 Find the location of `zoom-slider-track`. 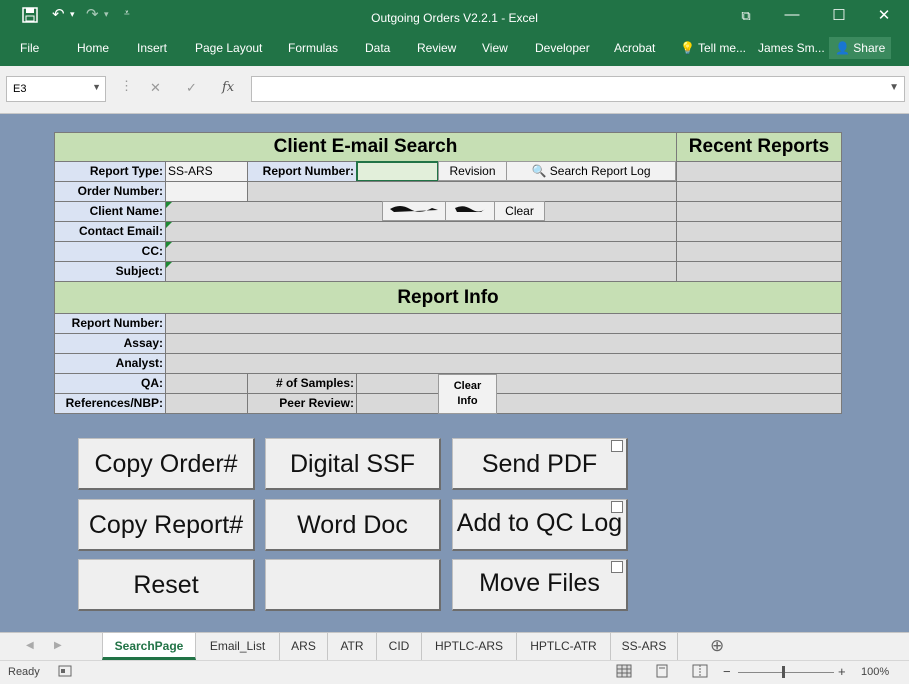

zoom-slider-track is located at coordinates (786, 672).